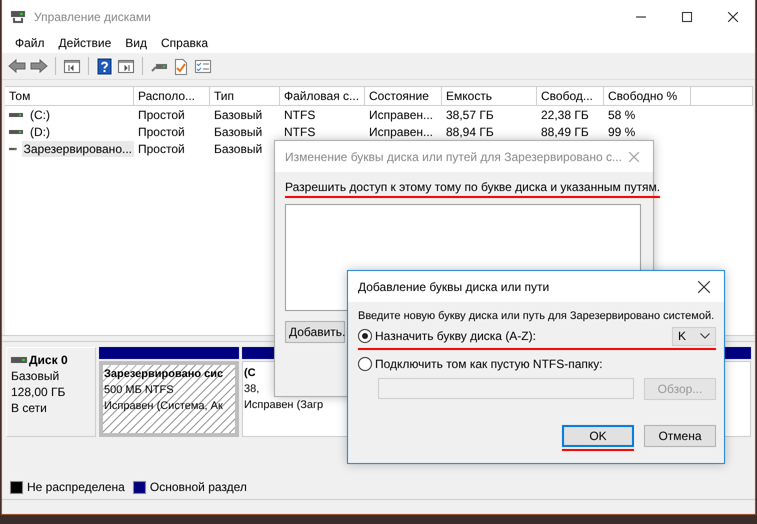  I want to click on dialog-title: Добавление буквы диска или пути, so click(454, 287).